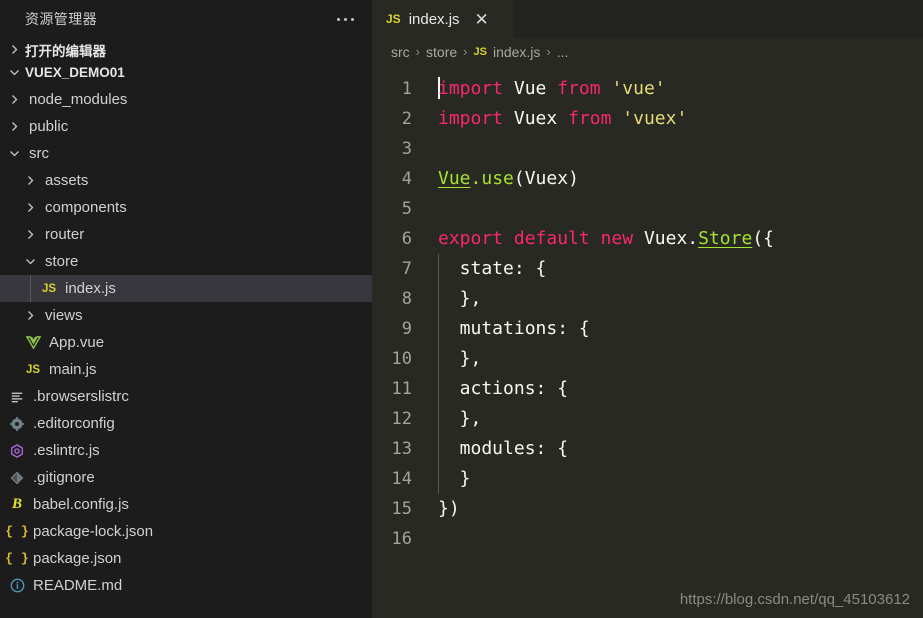 The width and height of the screenshot is (923, 618). What do you see at coordinates (401, 509) in the screenshot?
I see `line-number: 15` at bounding box center [401, 509].